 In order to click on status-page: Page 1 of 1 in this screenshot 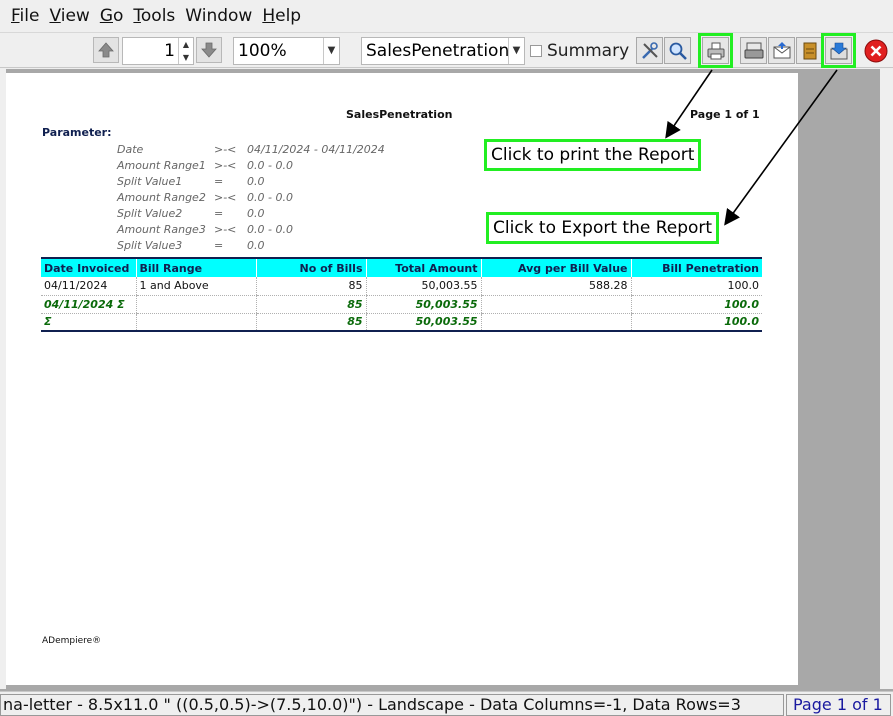, I will do `click(838, 705)`.